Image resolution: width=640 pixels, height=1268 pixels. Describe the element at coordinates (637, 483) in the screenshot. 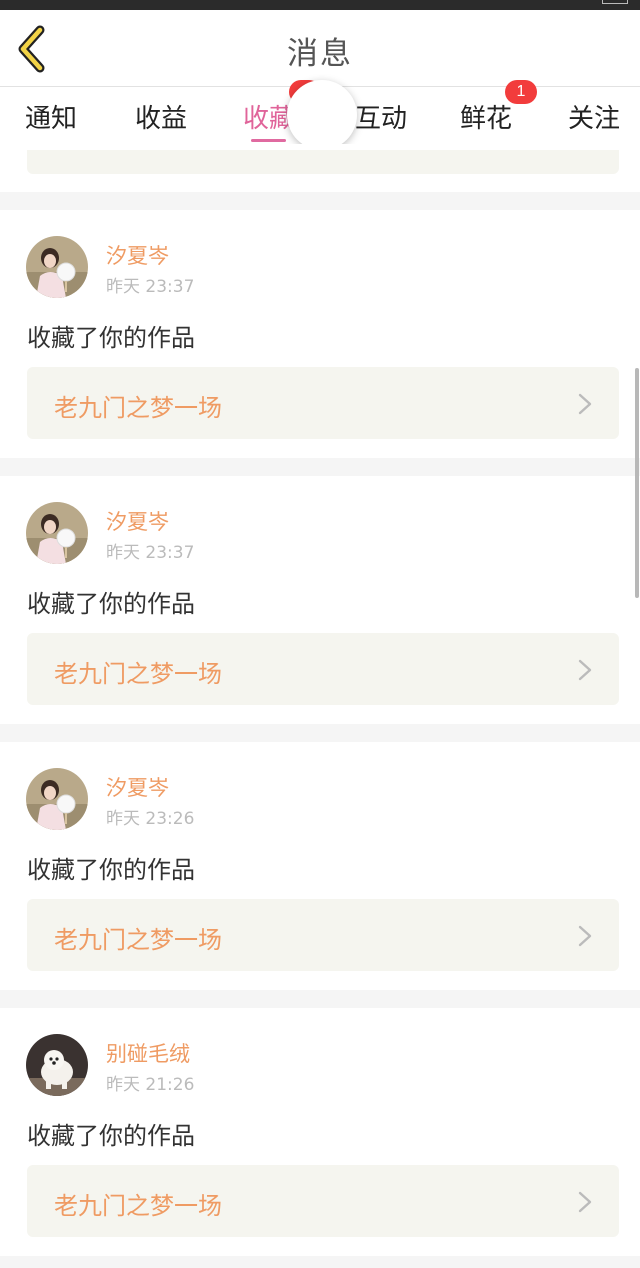

I see `scrollbar` at that location.